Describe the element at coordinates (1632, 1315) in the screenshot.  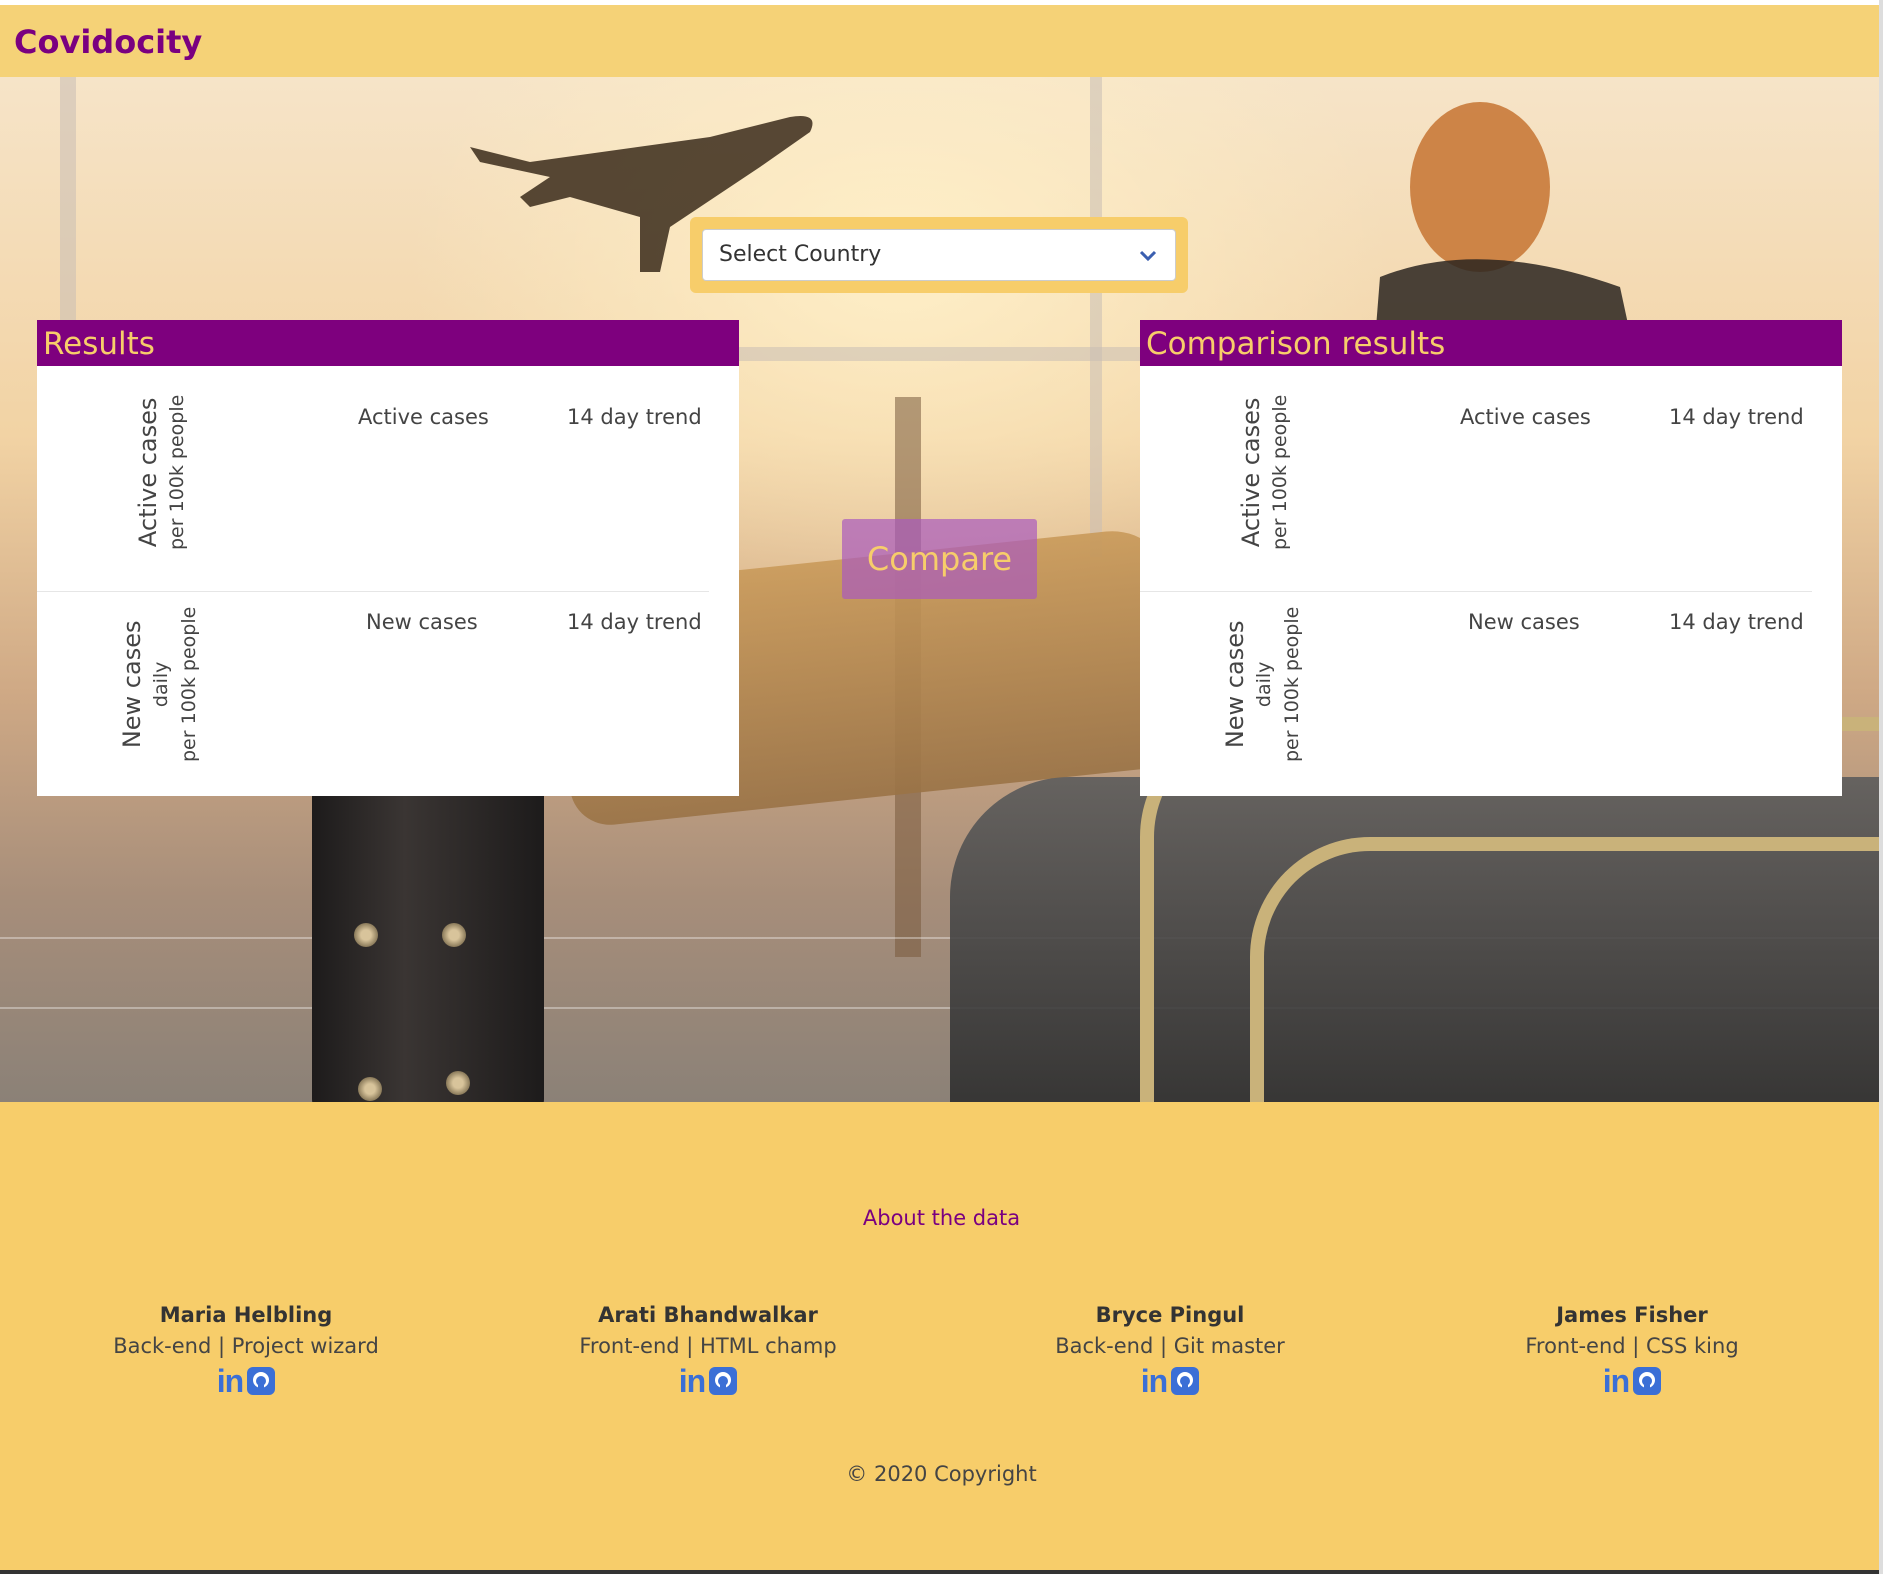
I see `team-member-name: James Fisher` at that location.